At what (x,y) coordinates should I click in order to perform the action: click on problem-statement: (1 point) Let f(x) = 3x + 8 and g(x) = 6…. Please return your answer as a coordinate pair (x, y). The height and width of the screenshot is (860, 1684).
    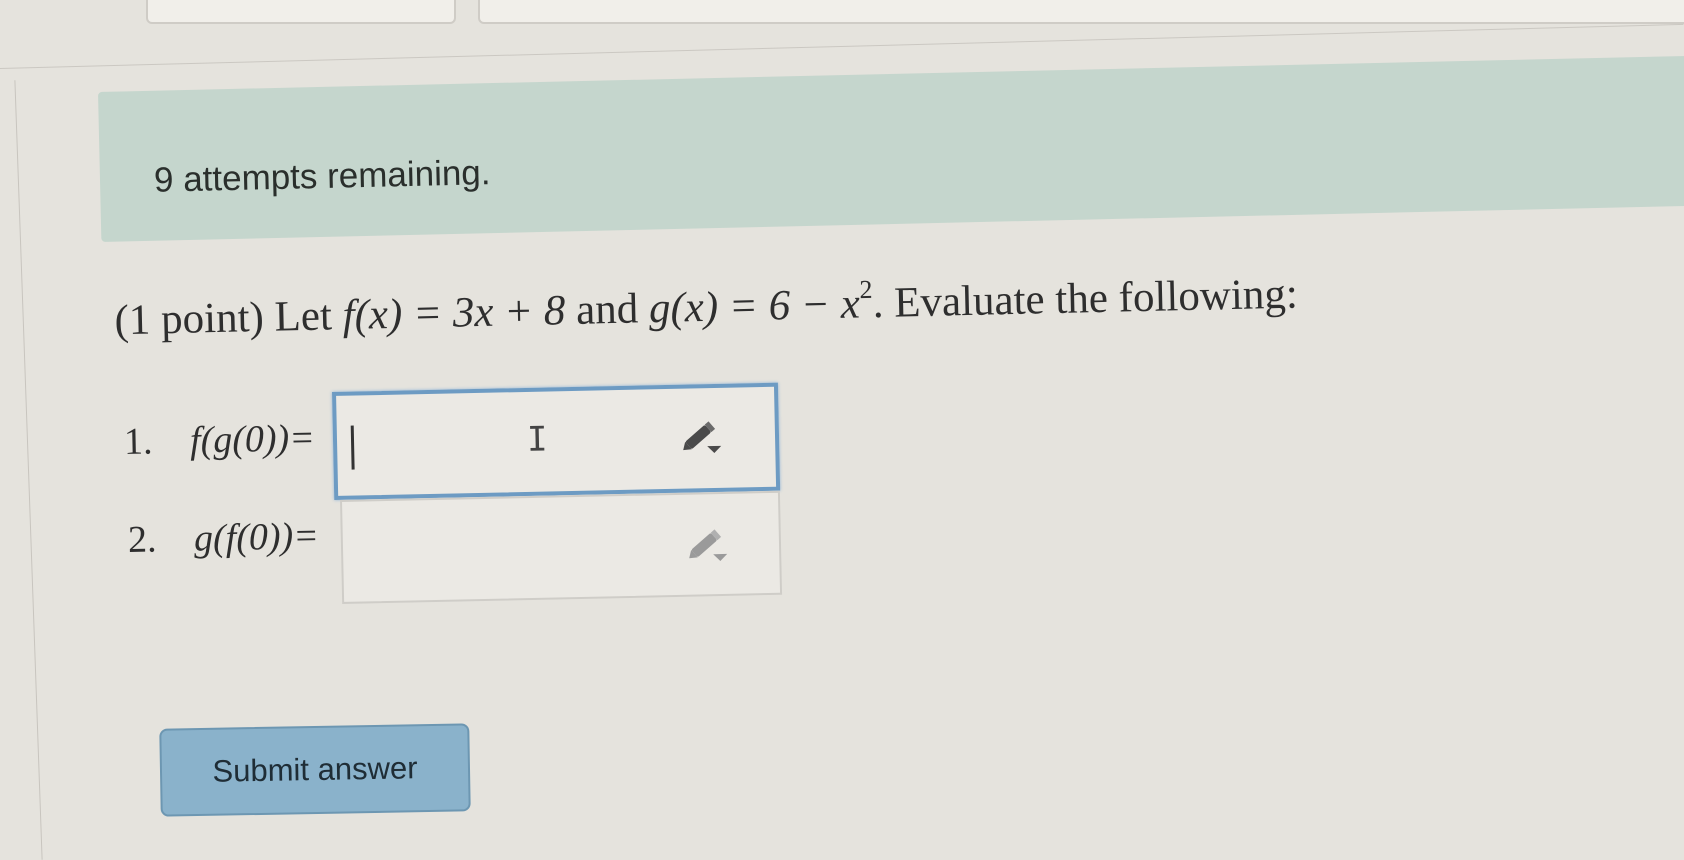
    Looking at the image, I should click on (706, 307).